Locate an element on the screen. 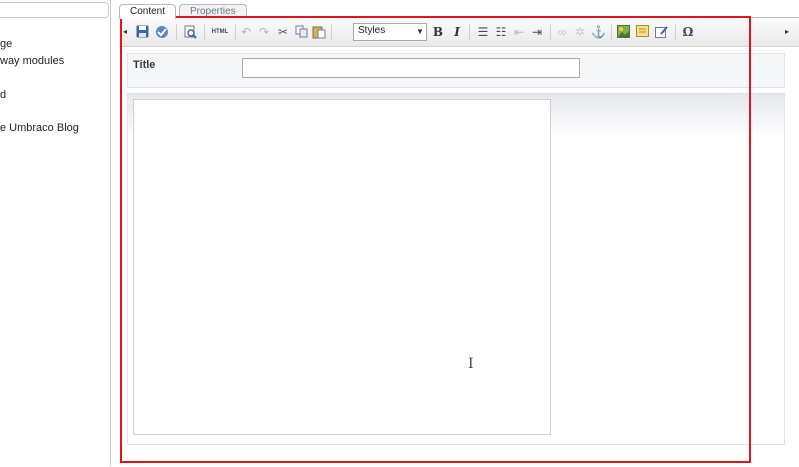  indent-icon: ⇥ is located at coordinates (537, 32).